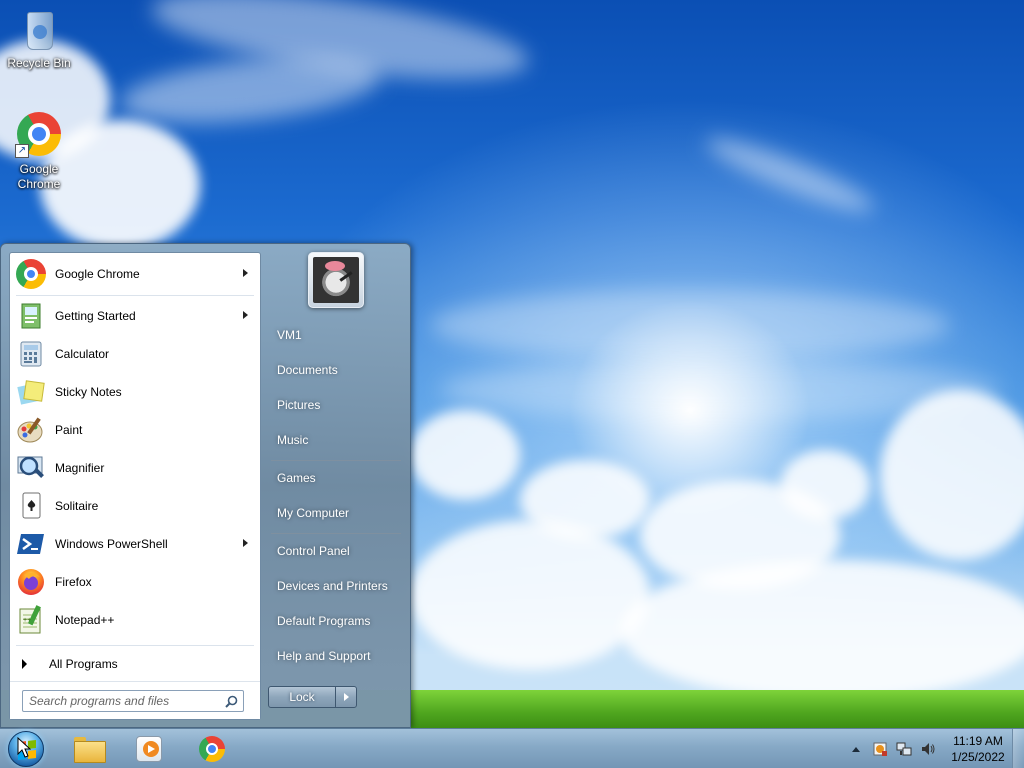 Image resolution: width=1024 pixels, height=768 pixels. I want to click on search-box, so click(133, 701).